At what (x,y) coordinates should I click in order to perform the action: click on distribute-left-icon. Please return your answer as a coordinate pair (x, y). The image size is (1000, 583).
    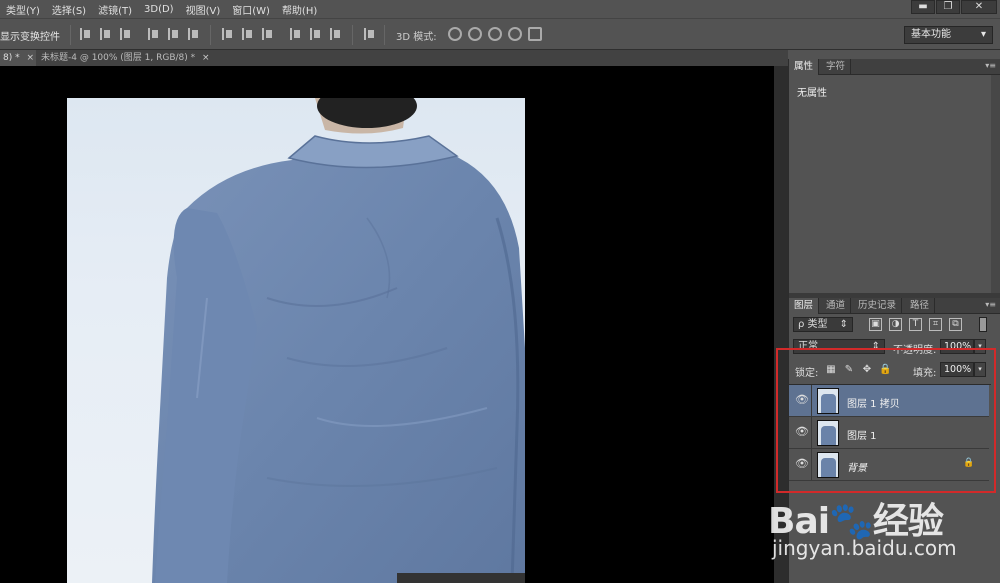
    Looking at the image, I should click on (296, 34).